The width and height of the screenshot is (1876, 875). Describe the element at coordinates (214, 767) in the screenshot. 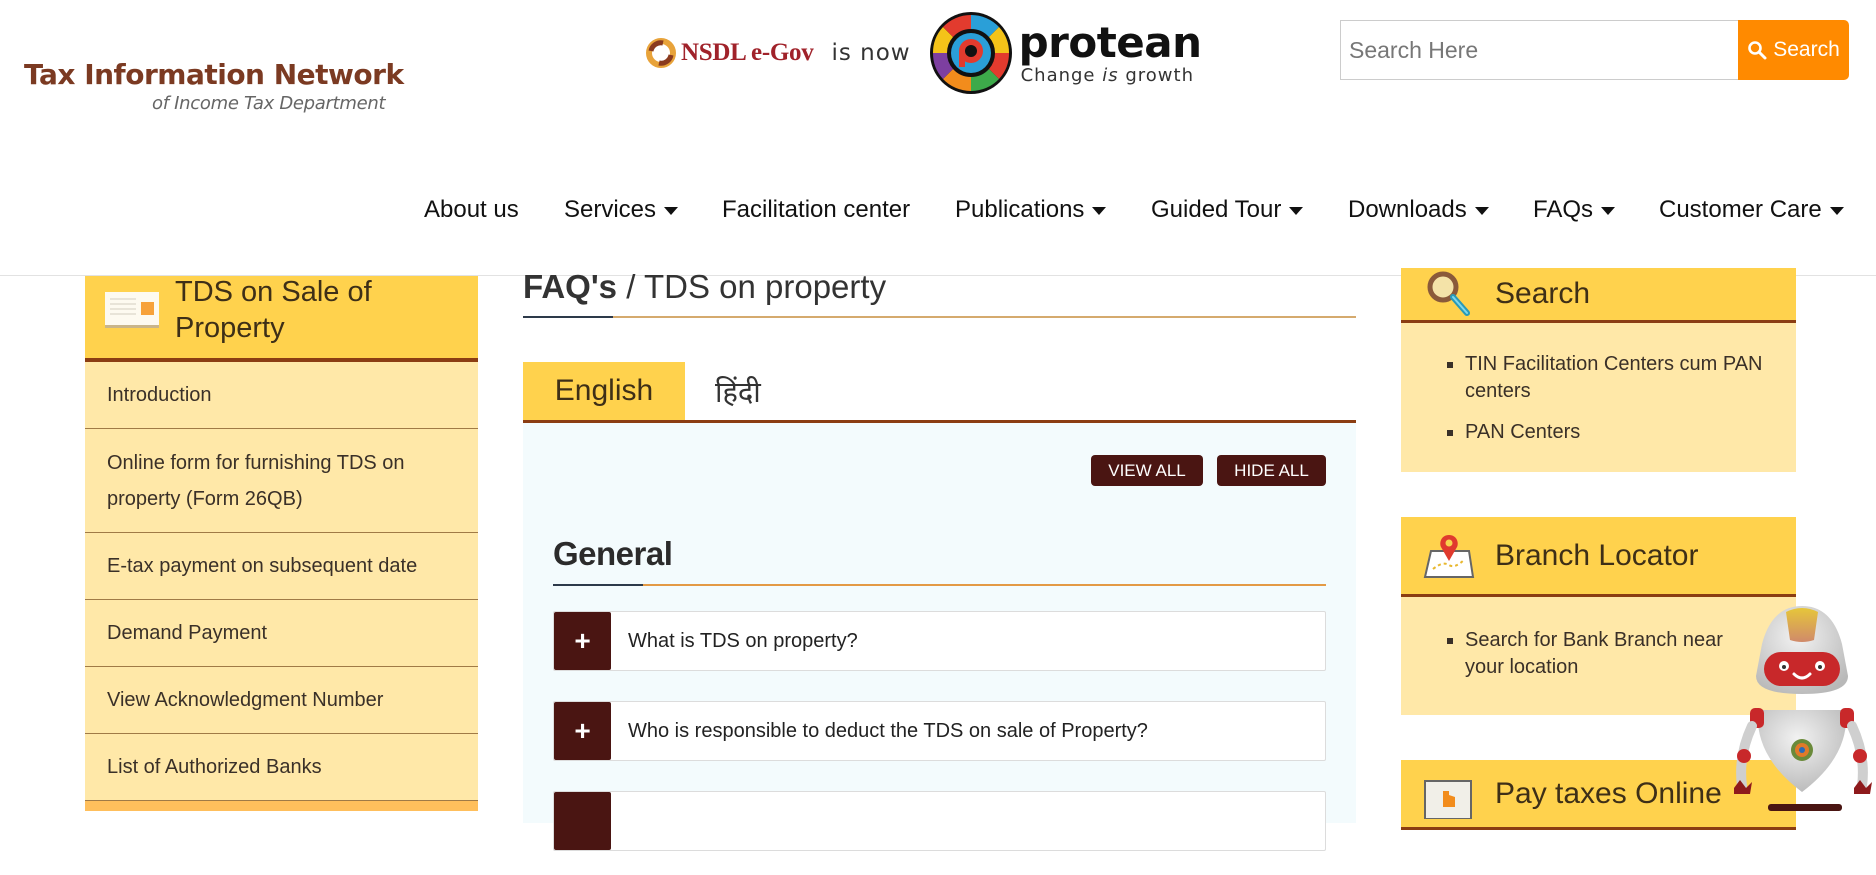

I see `sidebar-item-label: List of Authorized Banks` at that location.